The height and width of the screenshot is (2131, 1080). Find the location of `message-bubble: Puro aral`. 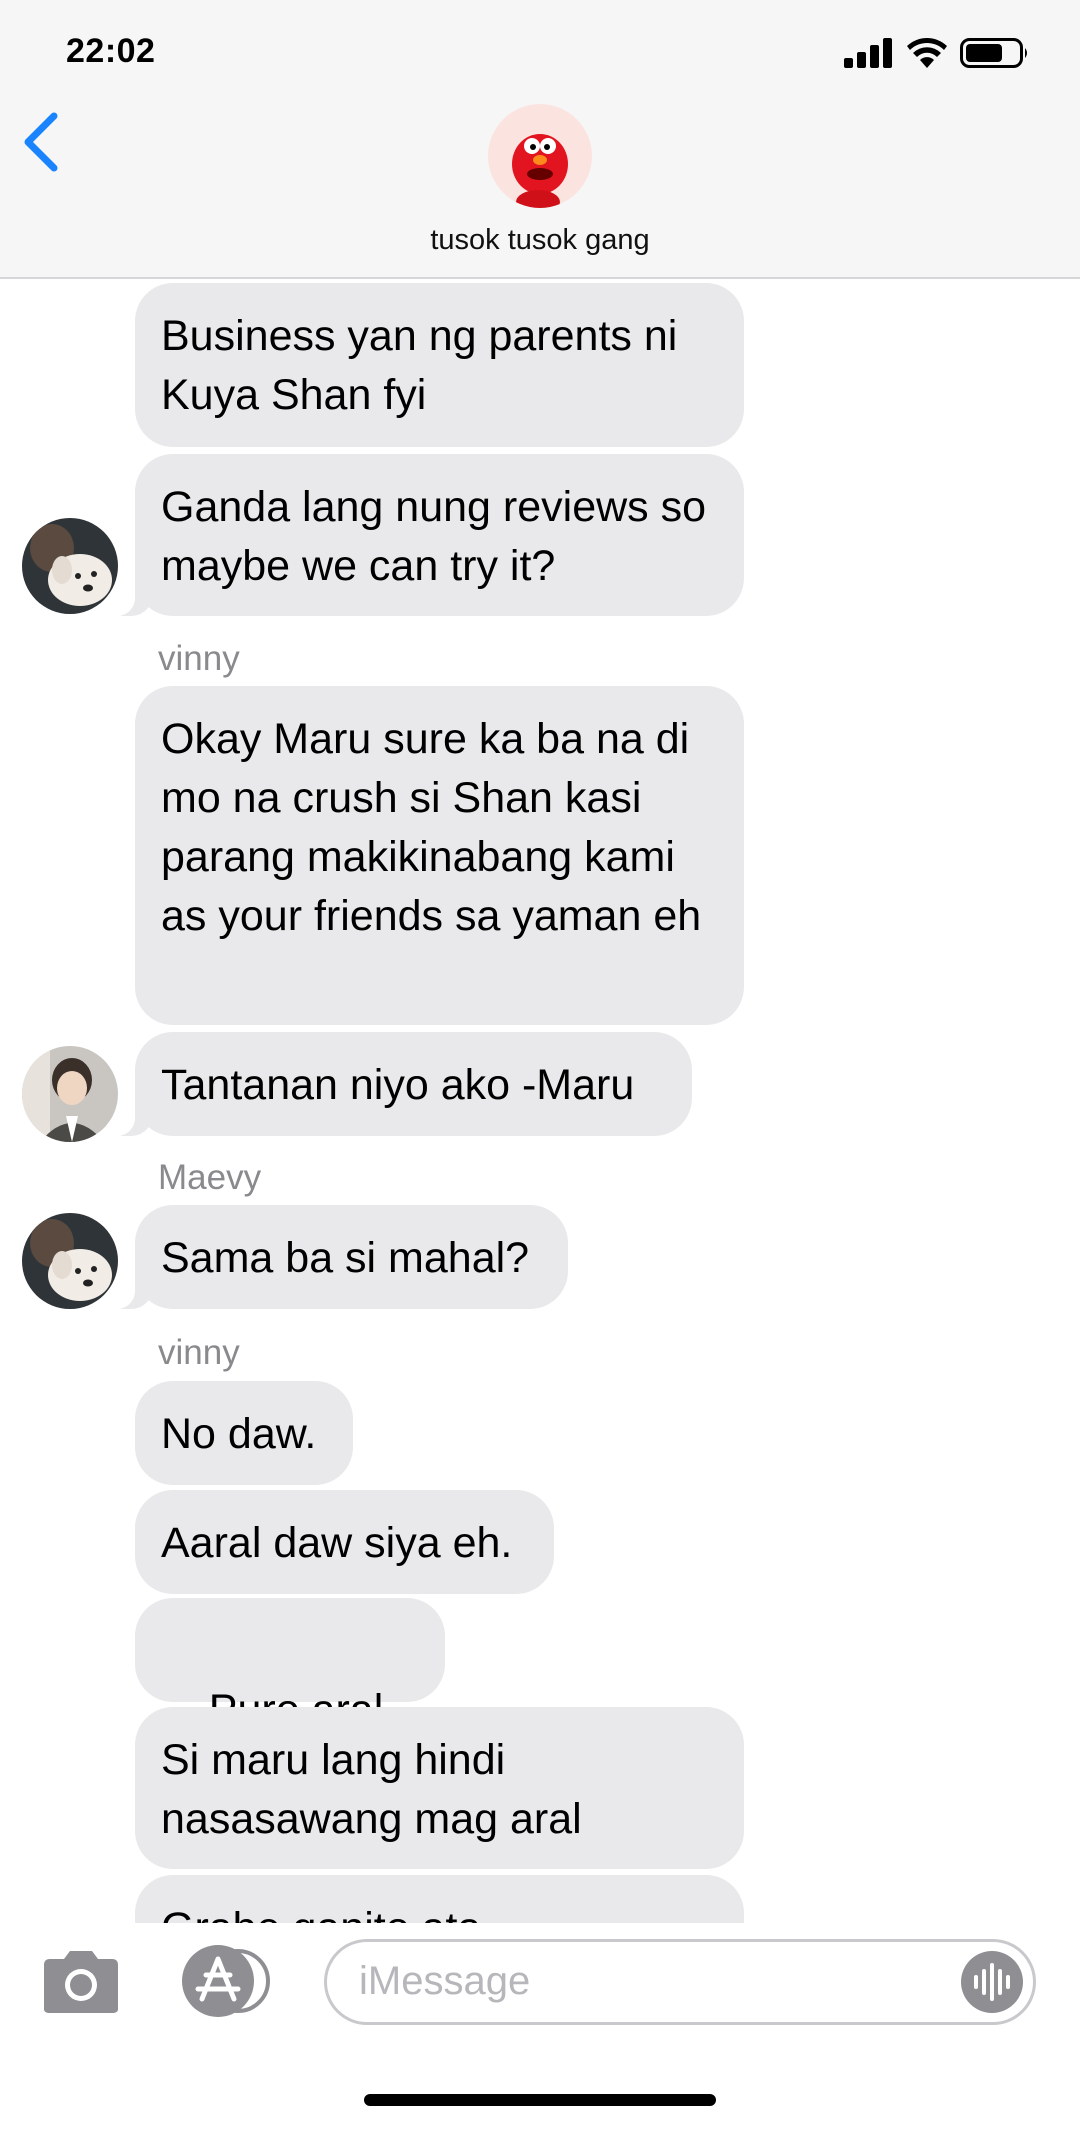

message-bubble: Puro aral is located at coordinates (290, 1696).